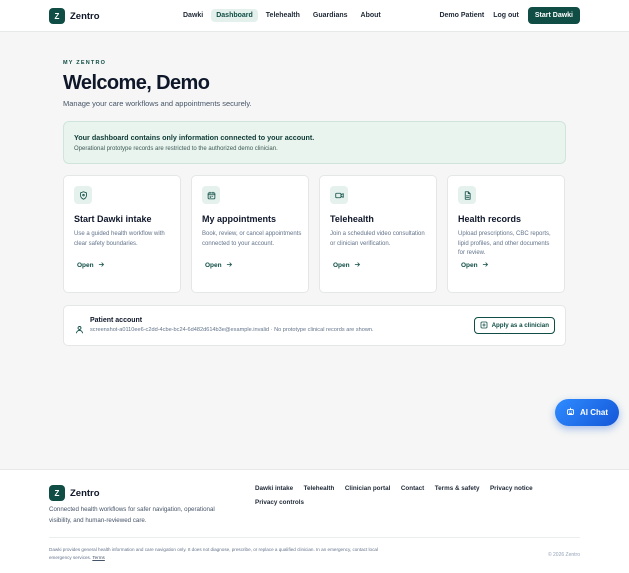  Describe the element at coordinates (367, 488) in the screenshot. I see `footer-link-clinician-portal: Clinician portal` at that location.